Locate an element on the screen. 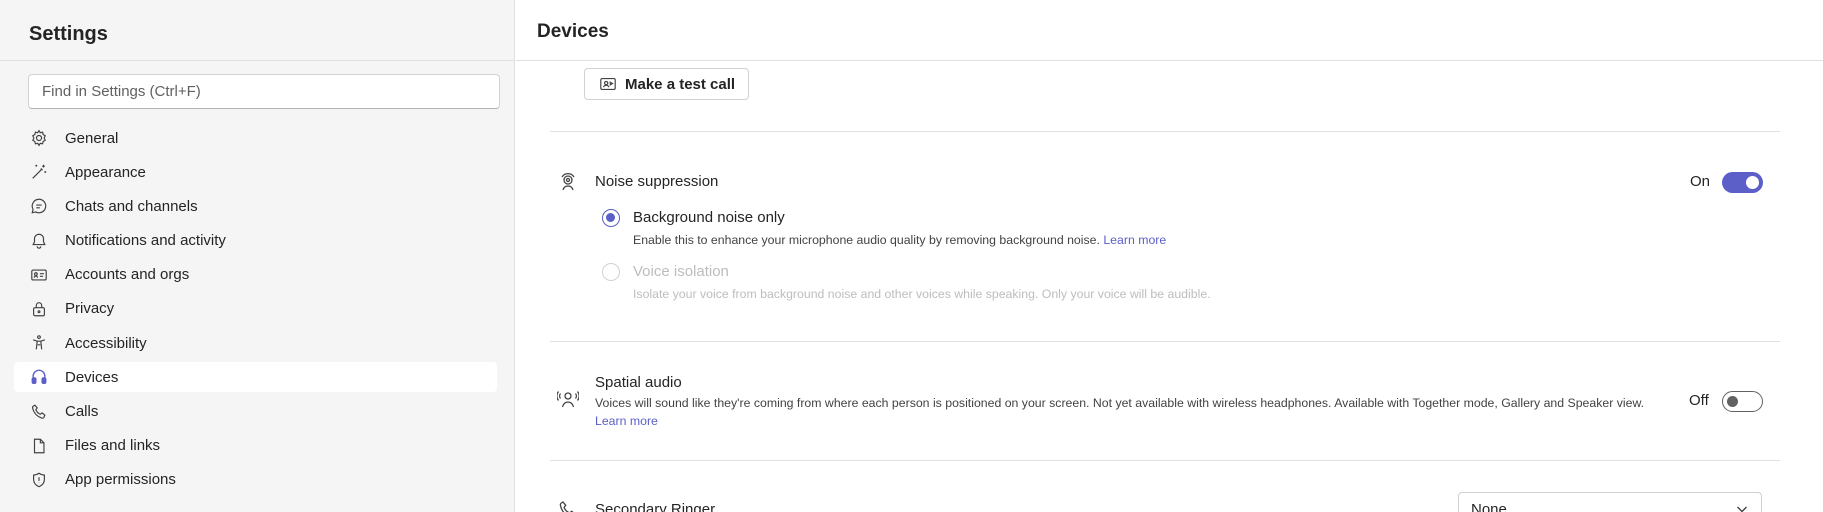 The image size is (1823, 512). make-test-call-button: Make a test call is located at coordinates (667, 84).